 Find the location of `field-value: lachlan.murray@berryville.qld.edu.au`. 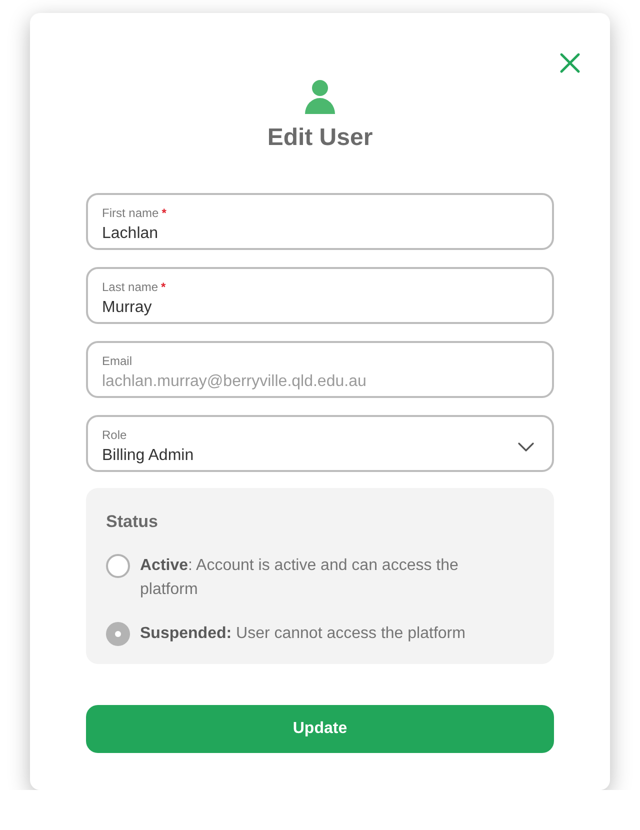

field-value: lachlan.murray@berryville.qld.edu.au is located at coordinates (234, 382).